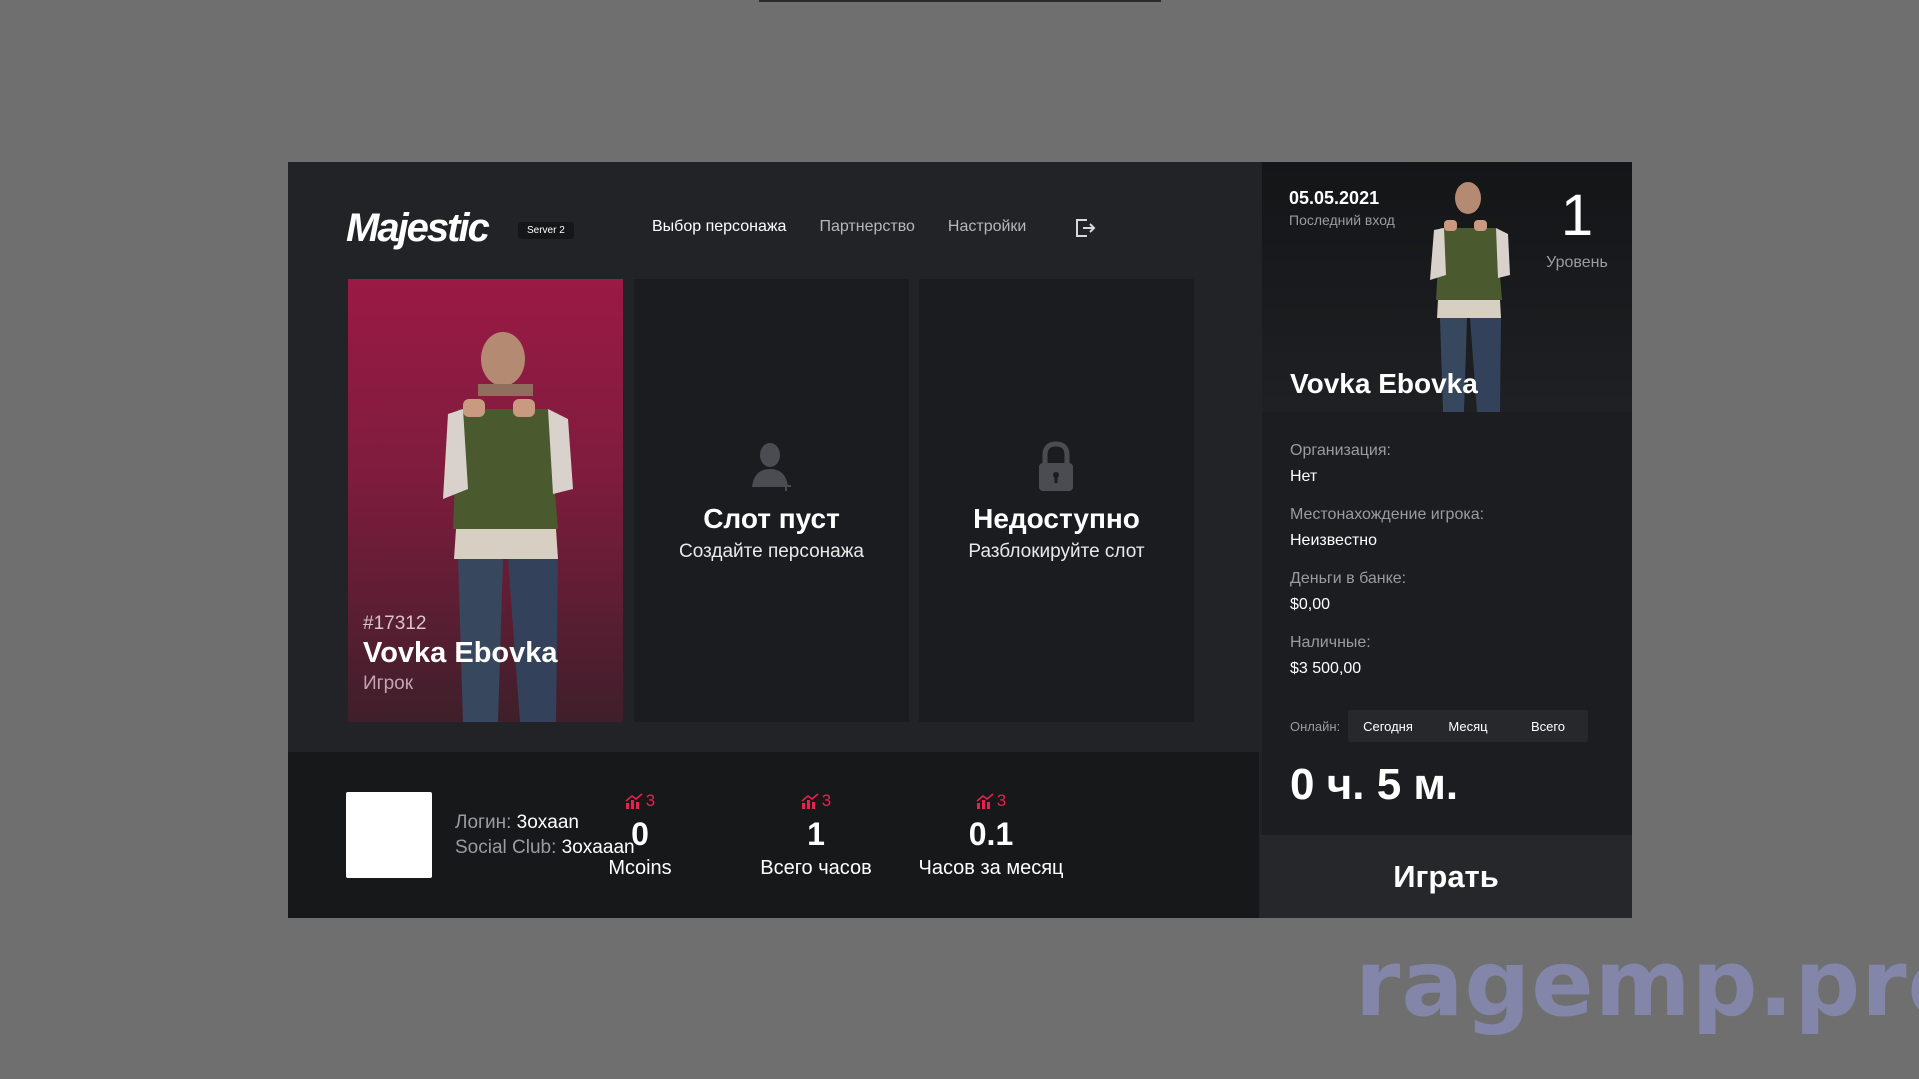 This screenshot has height=1079, width=1919. What do you see at coordinates (1446, 876) in the screenshot?
I see `play-button: Играть` at bounding box center [1446, 876].